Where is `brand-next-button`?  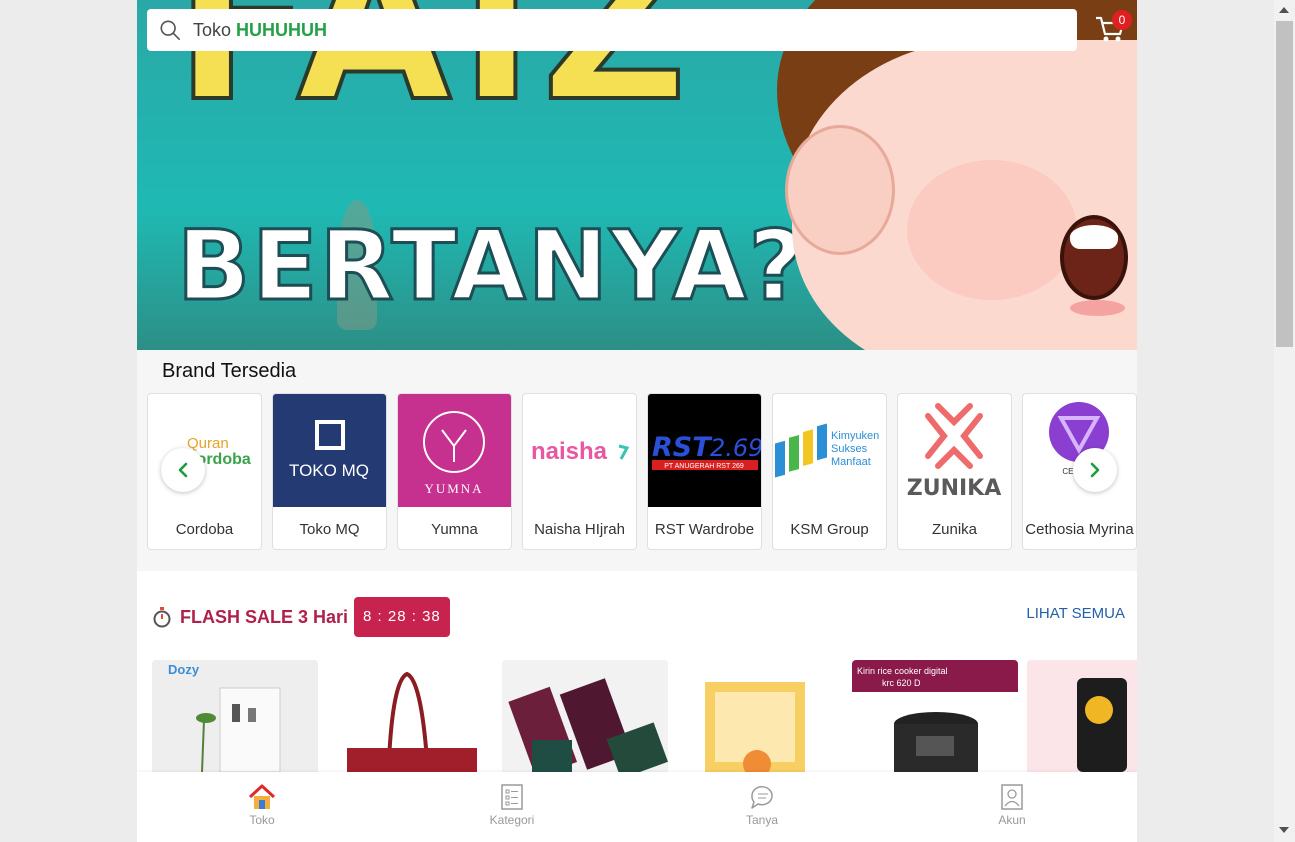
brand-next-button is located at coordinates (1095, 470).